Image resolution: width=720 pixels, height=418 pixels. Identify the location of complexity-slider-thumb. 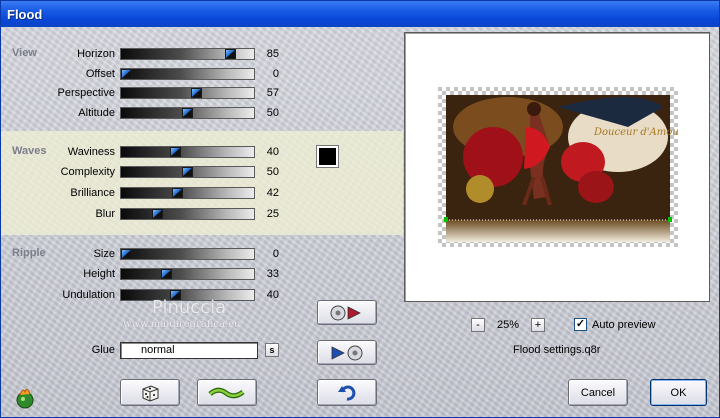
(187, 172).